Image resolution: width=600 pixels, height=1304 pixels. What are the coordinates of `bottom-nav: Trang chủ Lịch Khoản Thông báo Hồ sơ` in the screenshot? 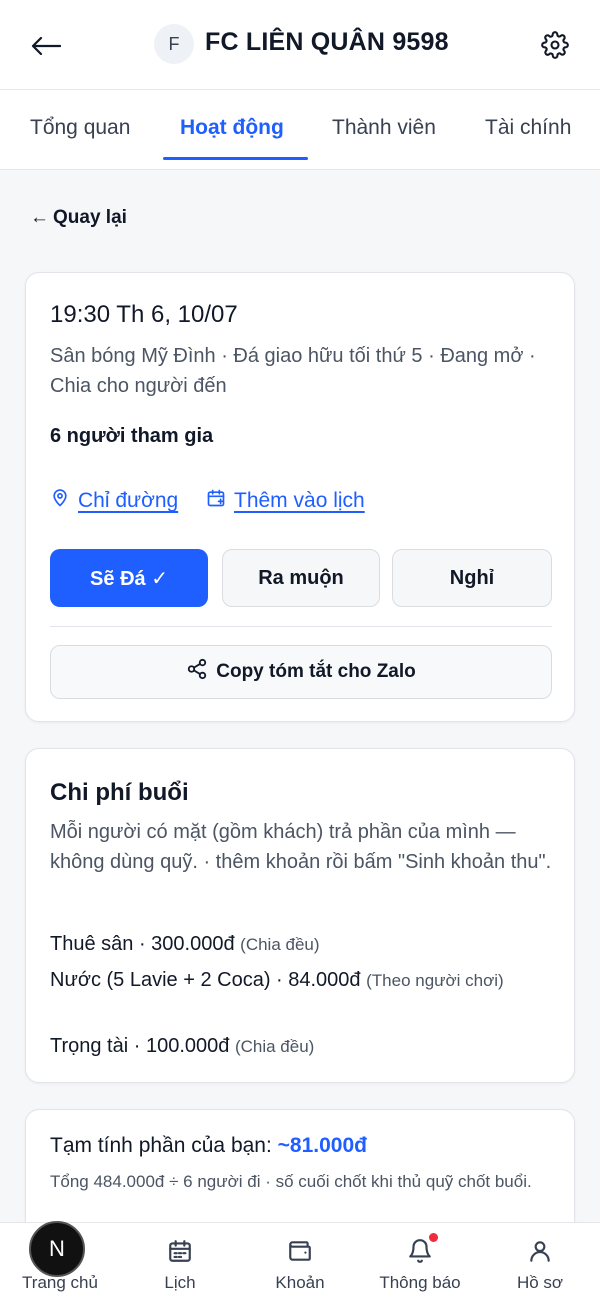 It's located at (300, 1263).